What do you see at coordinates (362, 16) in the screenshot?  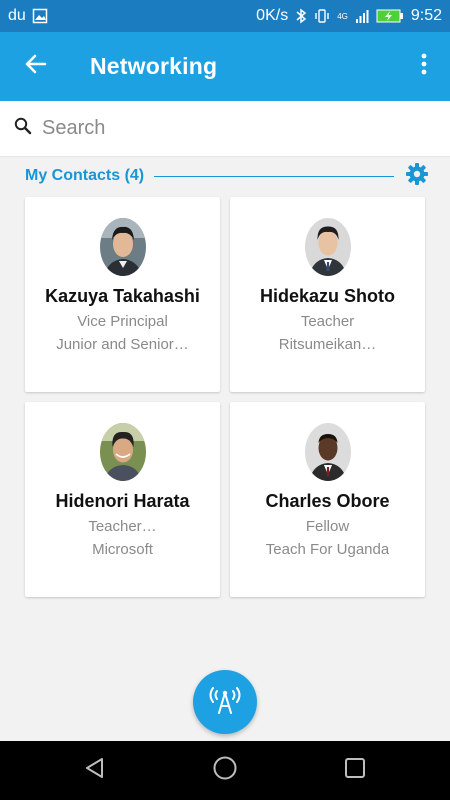 I see `signal-icon` at bounding box center [362, 16].